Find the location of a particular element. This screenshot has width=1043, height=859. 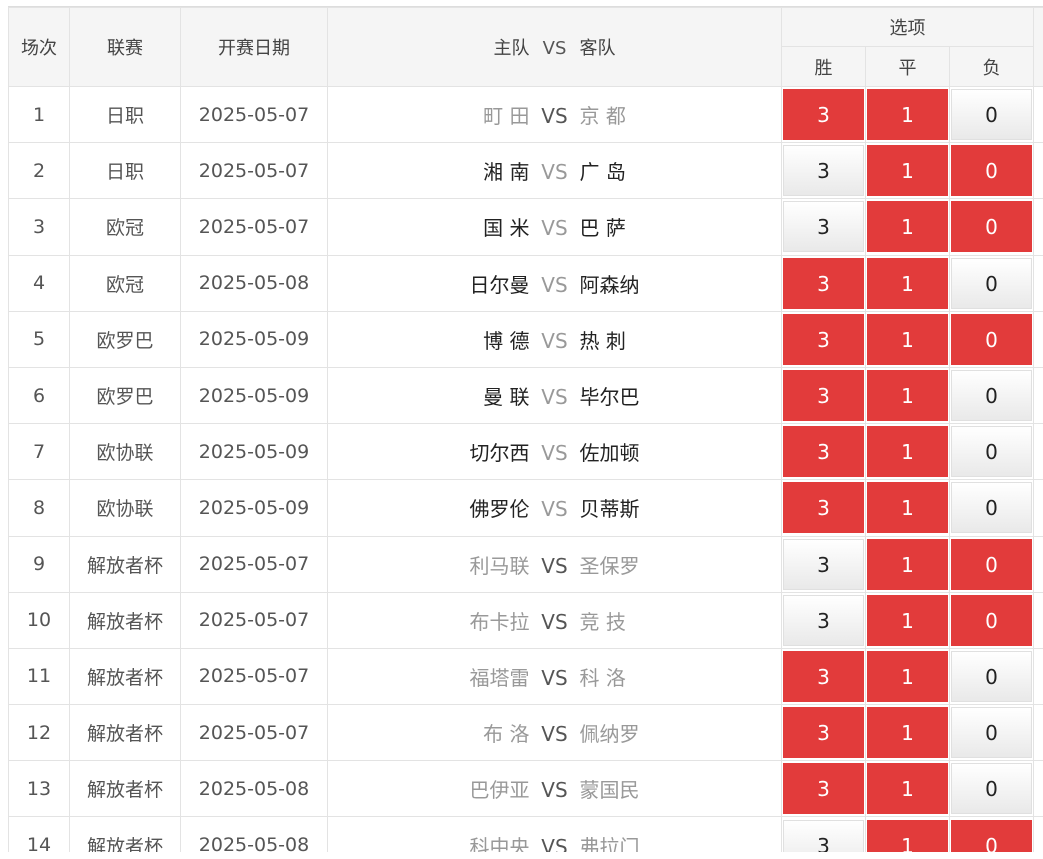

table-row: 2 日职 2025-05-07 湘 南 VS 广 岛 310 is located at coordinates (525, 171).